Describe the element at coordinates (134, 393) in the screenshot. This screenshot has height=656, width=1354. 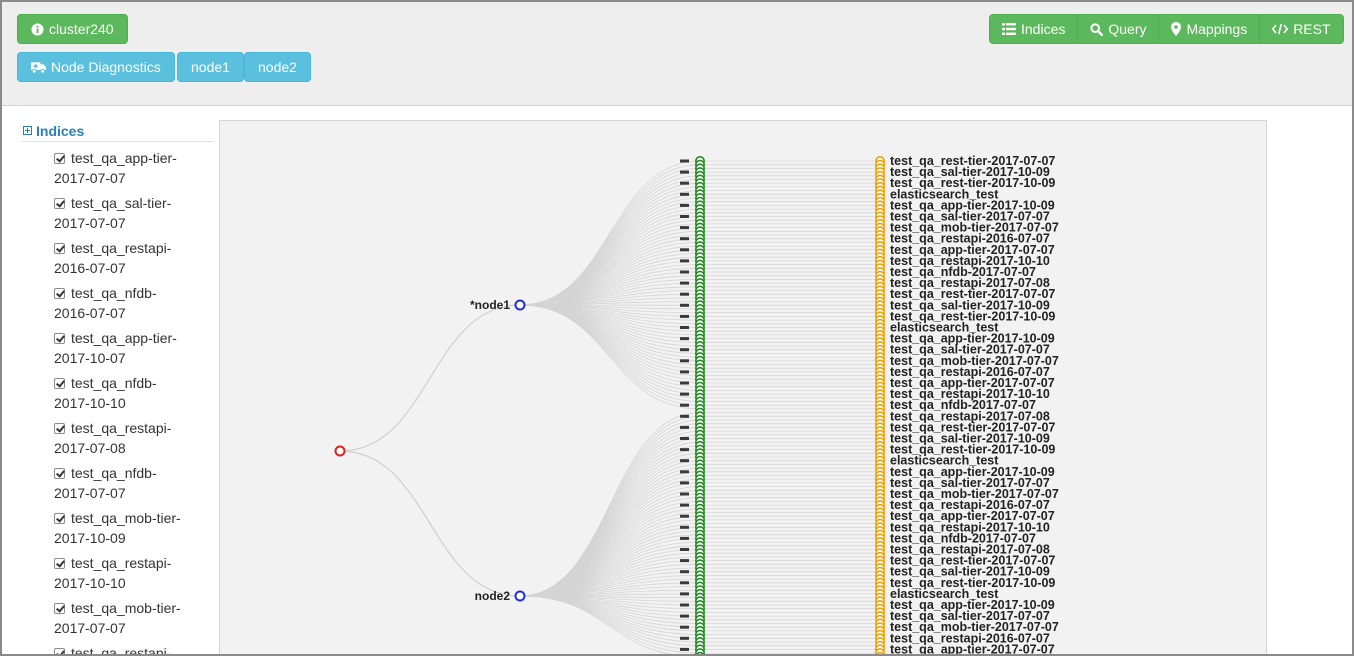
I see `index-list-item: test_qa_nfdb- 2017-10-10` at that location.